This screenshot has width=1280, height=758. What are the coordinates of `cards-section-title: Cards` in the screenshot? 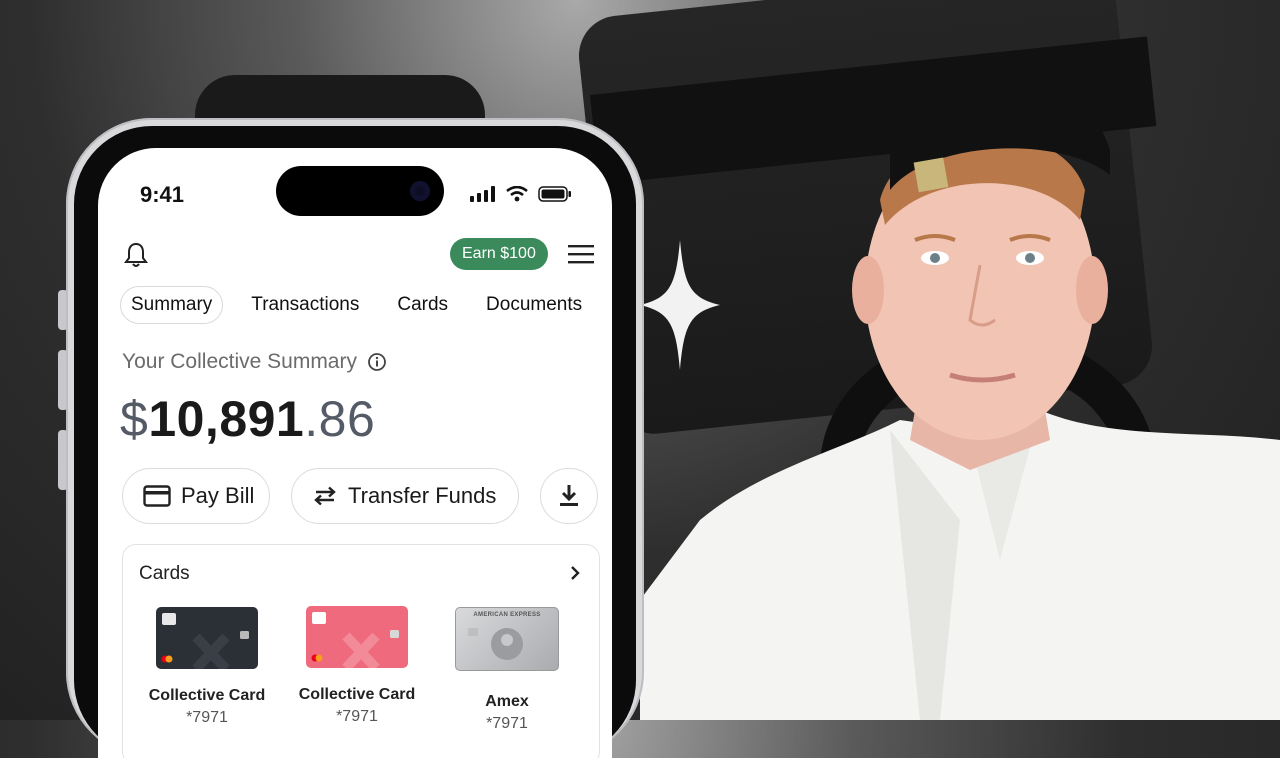 It's located at (164, 573).